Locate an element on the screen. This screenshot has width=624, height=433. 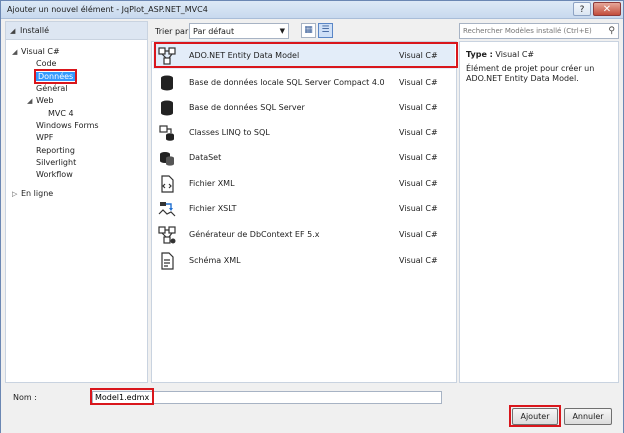
tree-item-visual-csharp: ◢ Visual C# is located at coordinates (36, 52).